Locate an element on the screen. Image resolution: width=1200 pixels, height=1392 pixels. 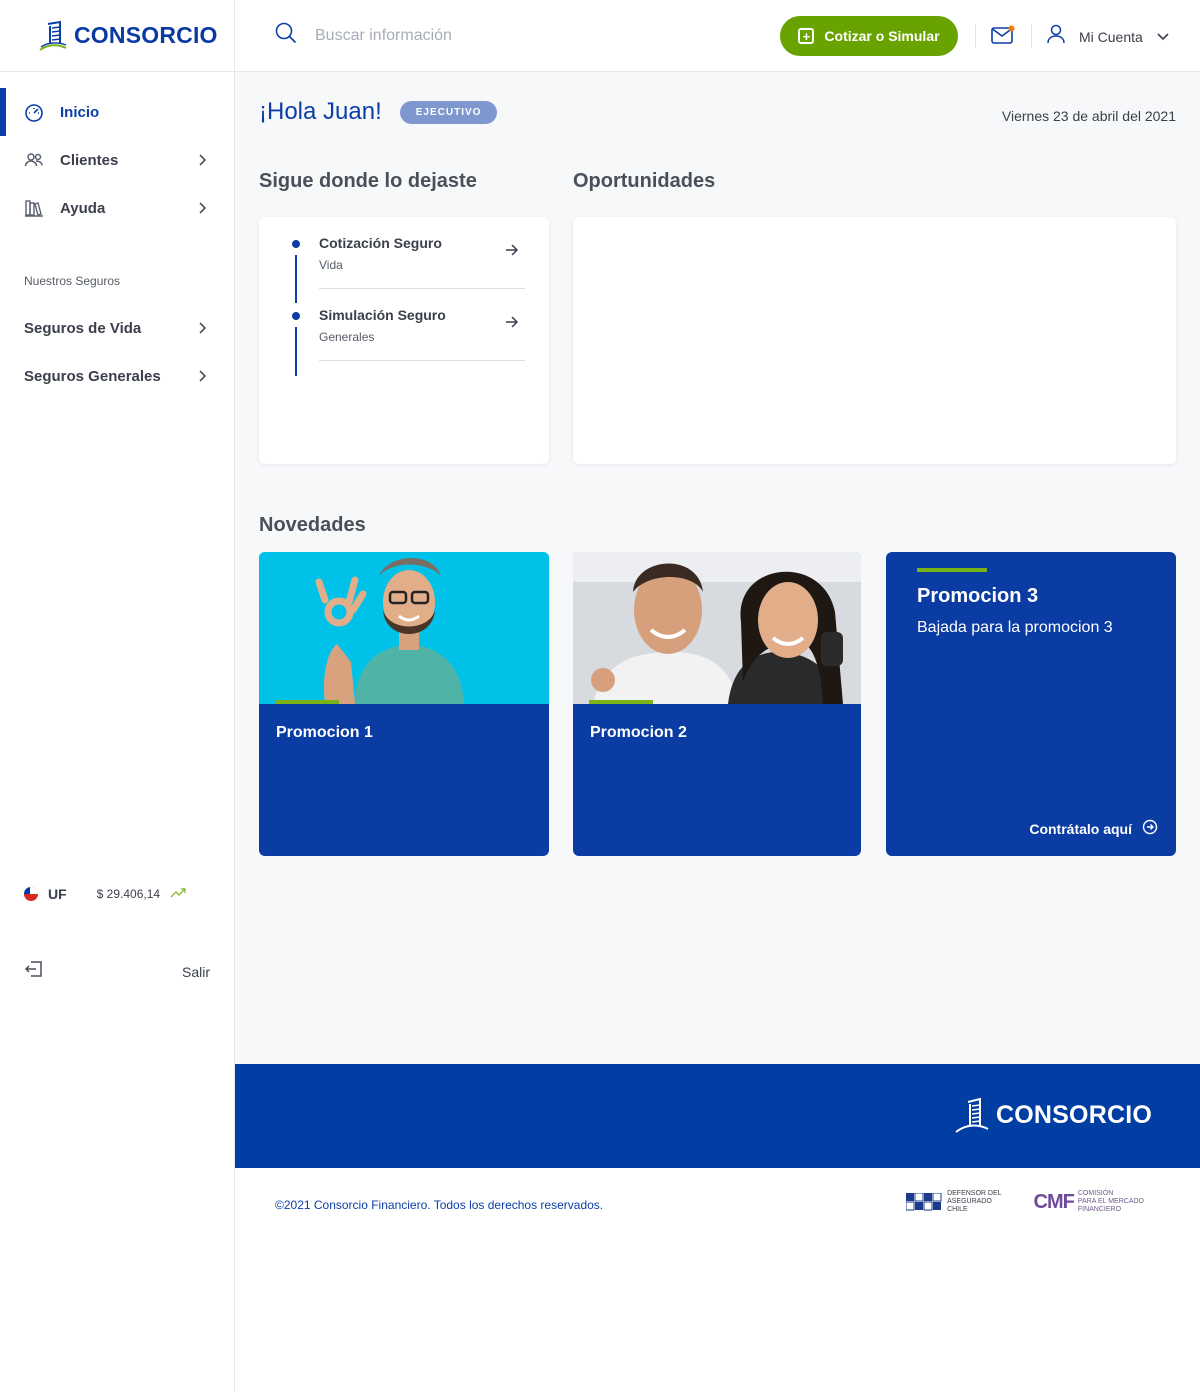
current-date: Viernes 23 de abril del 2021 is located at coordinates (1088, 116).